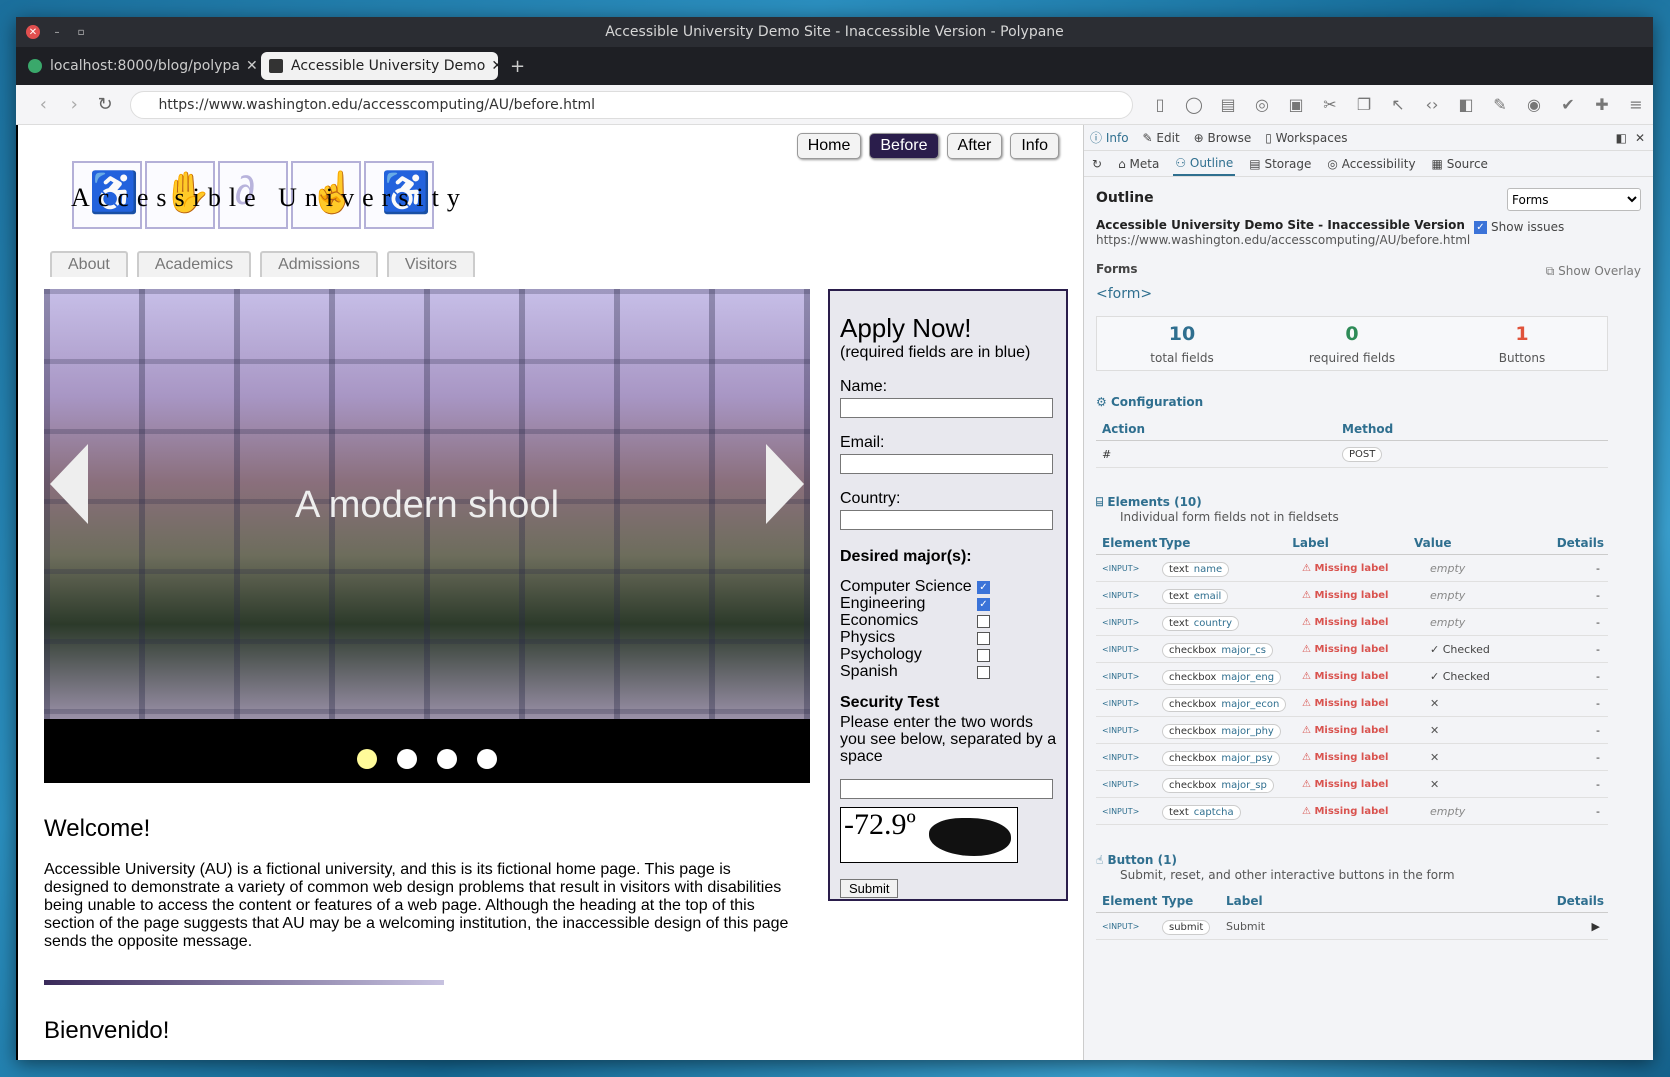 The height and width of the screenshot is (1077, 1670). What do you see at coordinates (1138, 164) in the screenshot?
I see `tab-meta: ⌂ Meta` at bounding box center [1138, 164].